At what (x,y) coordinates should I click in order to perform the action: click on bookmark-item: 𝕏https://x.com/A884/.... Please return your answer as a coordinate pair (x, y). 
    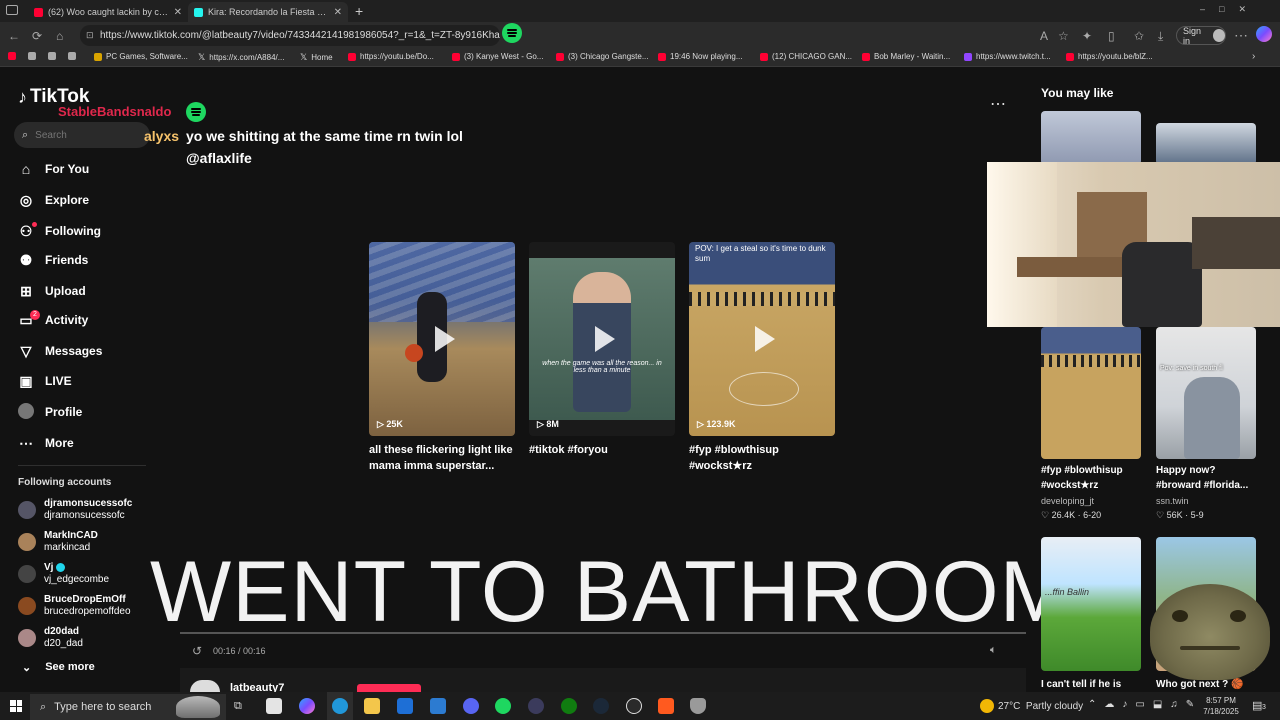
    Looking at the image, I should click on (241, 57).